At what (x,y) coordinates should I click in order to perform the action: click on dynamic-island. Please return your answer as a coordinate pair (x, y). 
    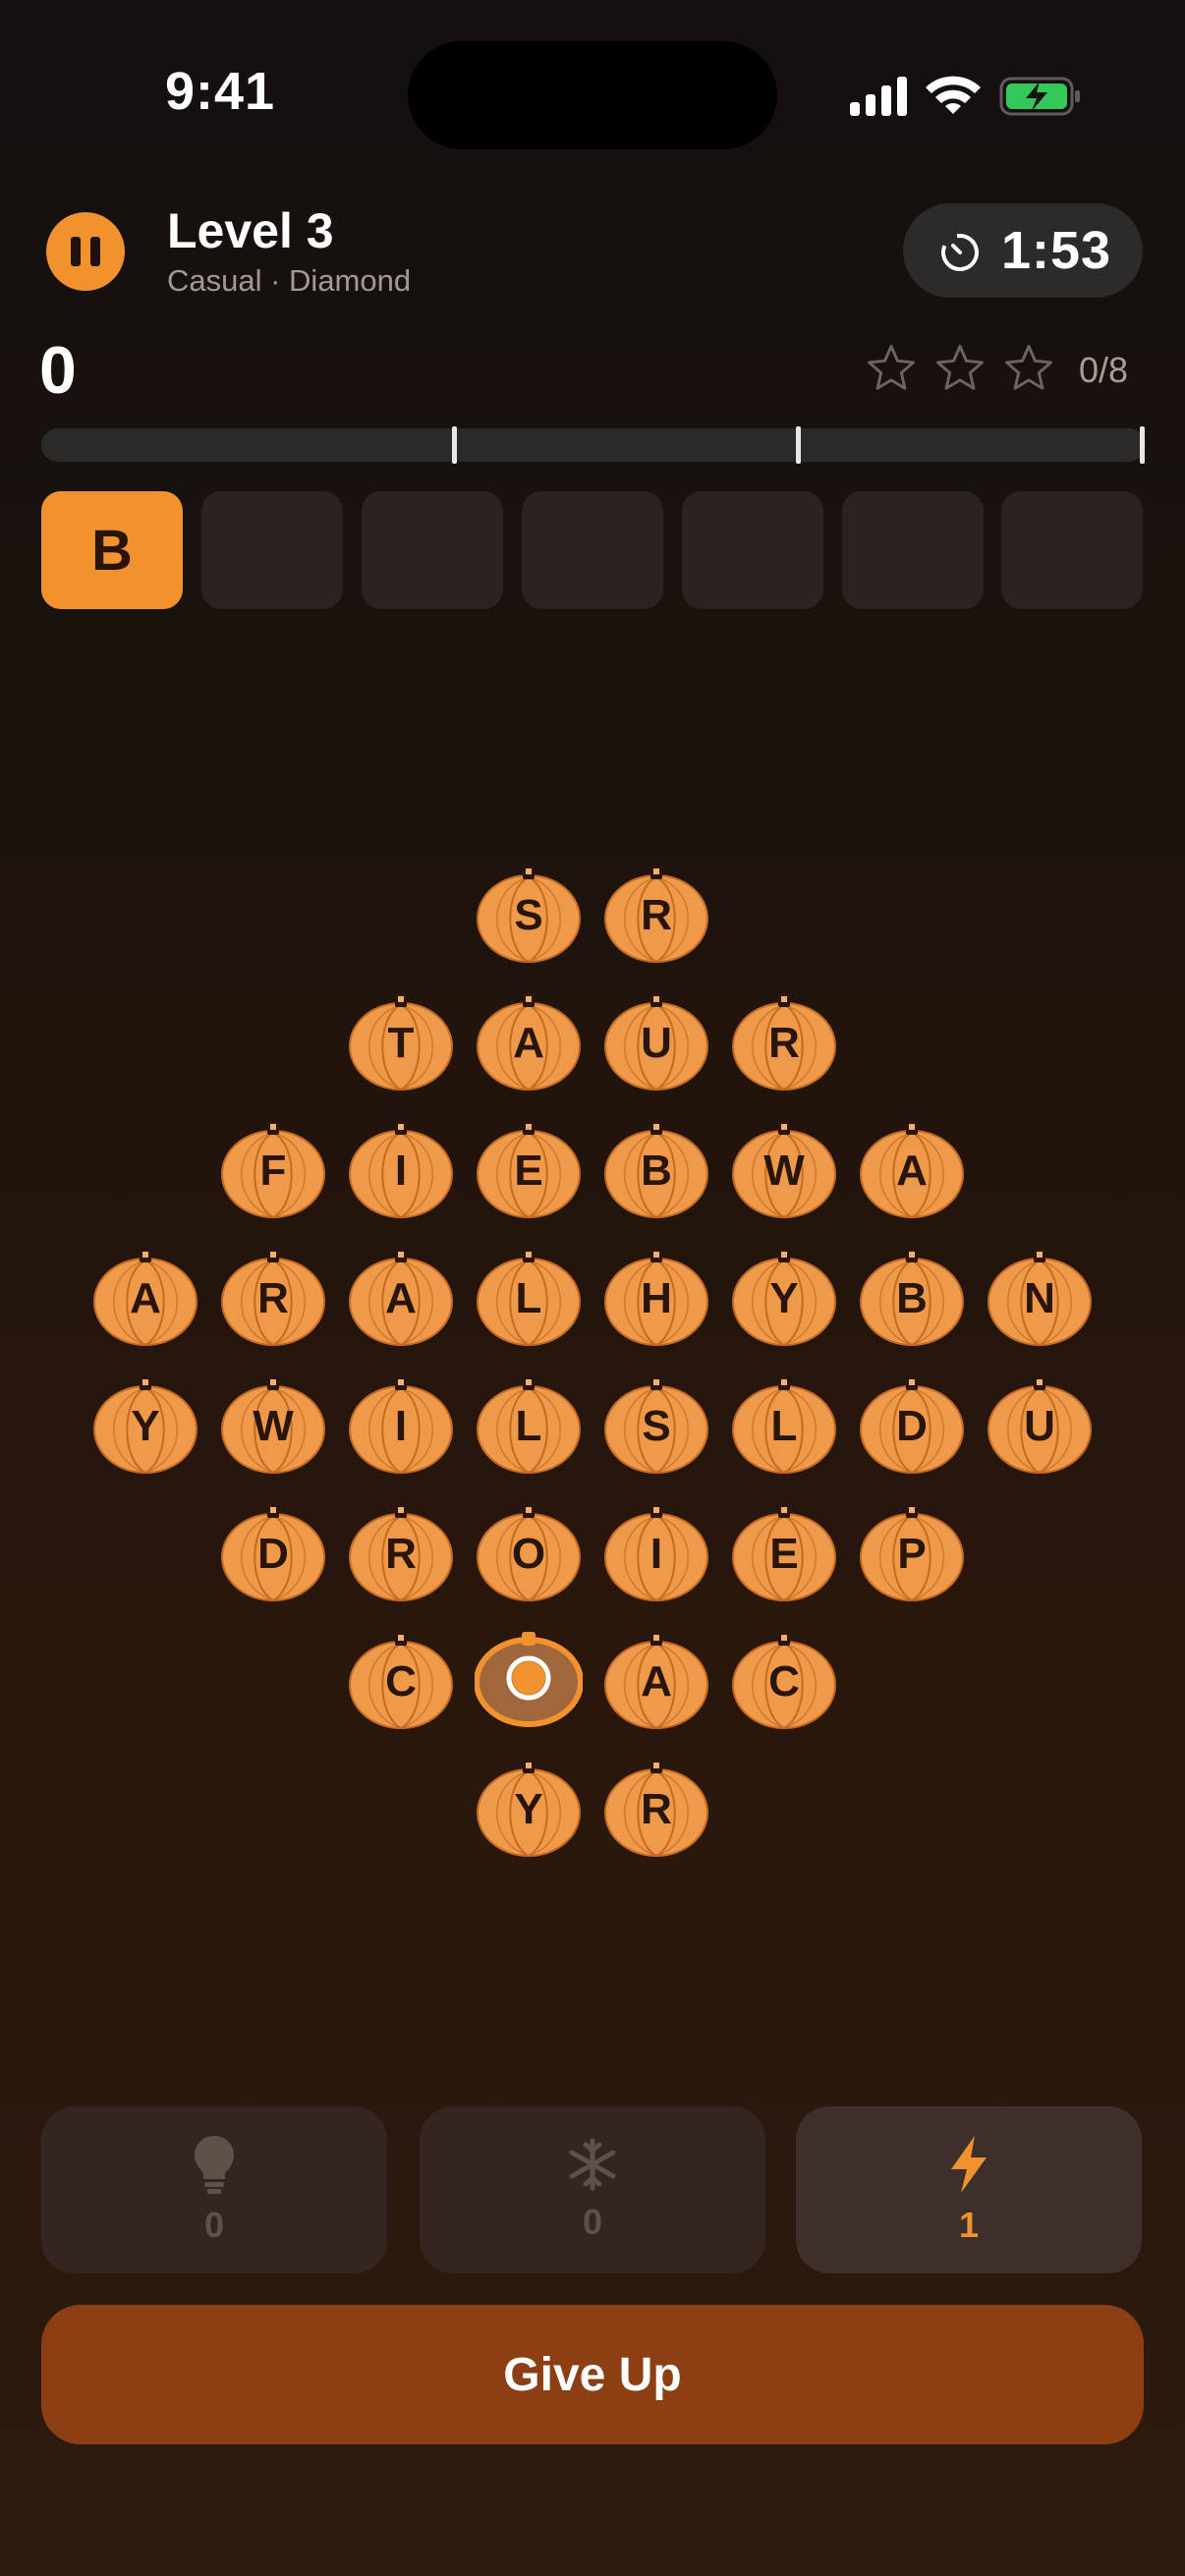
    Looking at the image, I should click on (592, 95).